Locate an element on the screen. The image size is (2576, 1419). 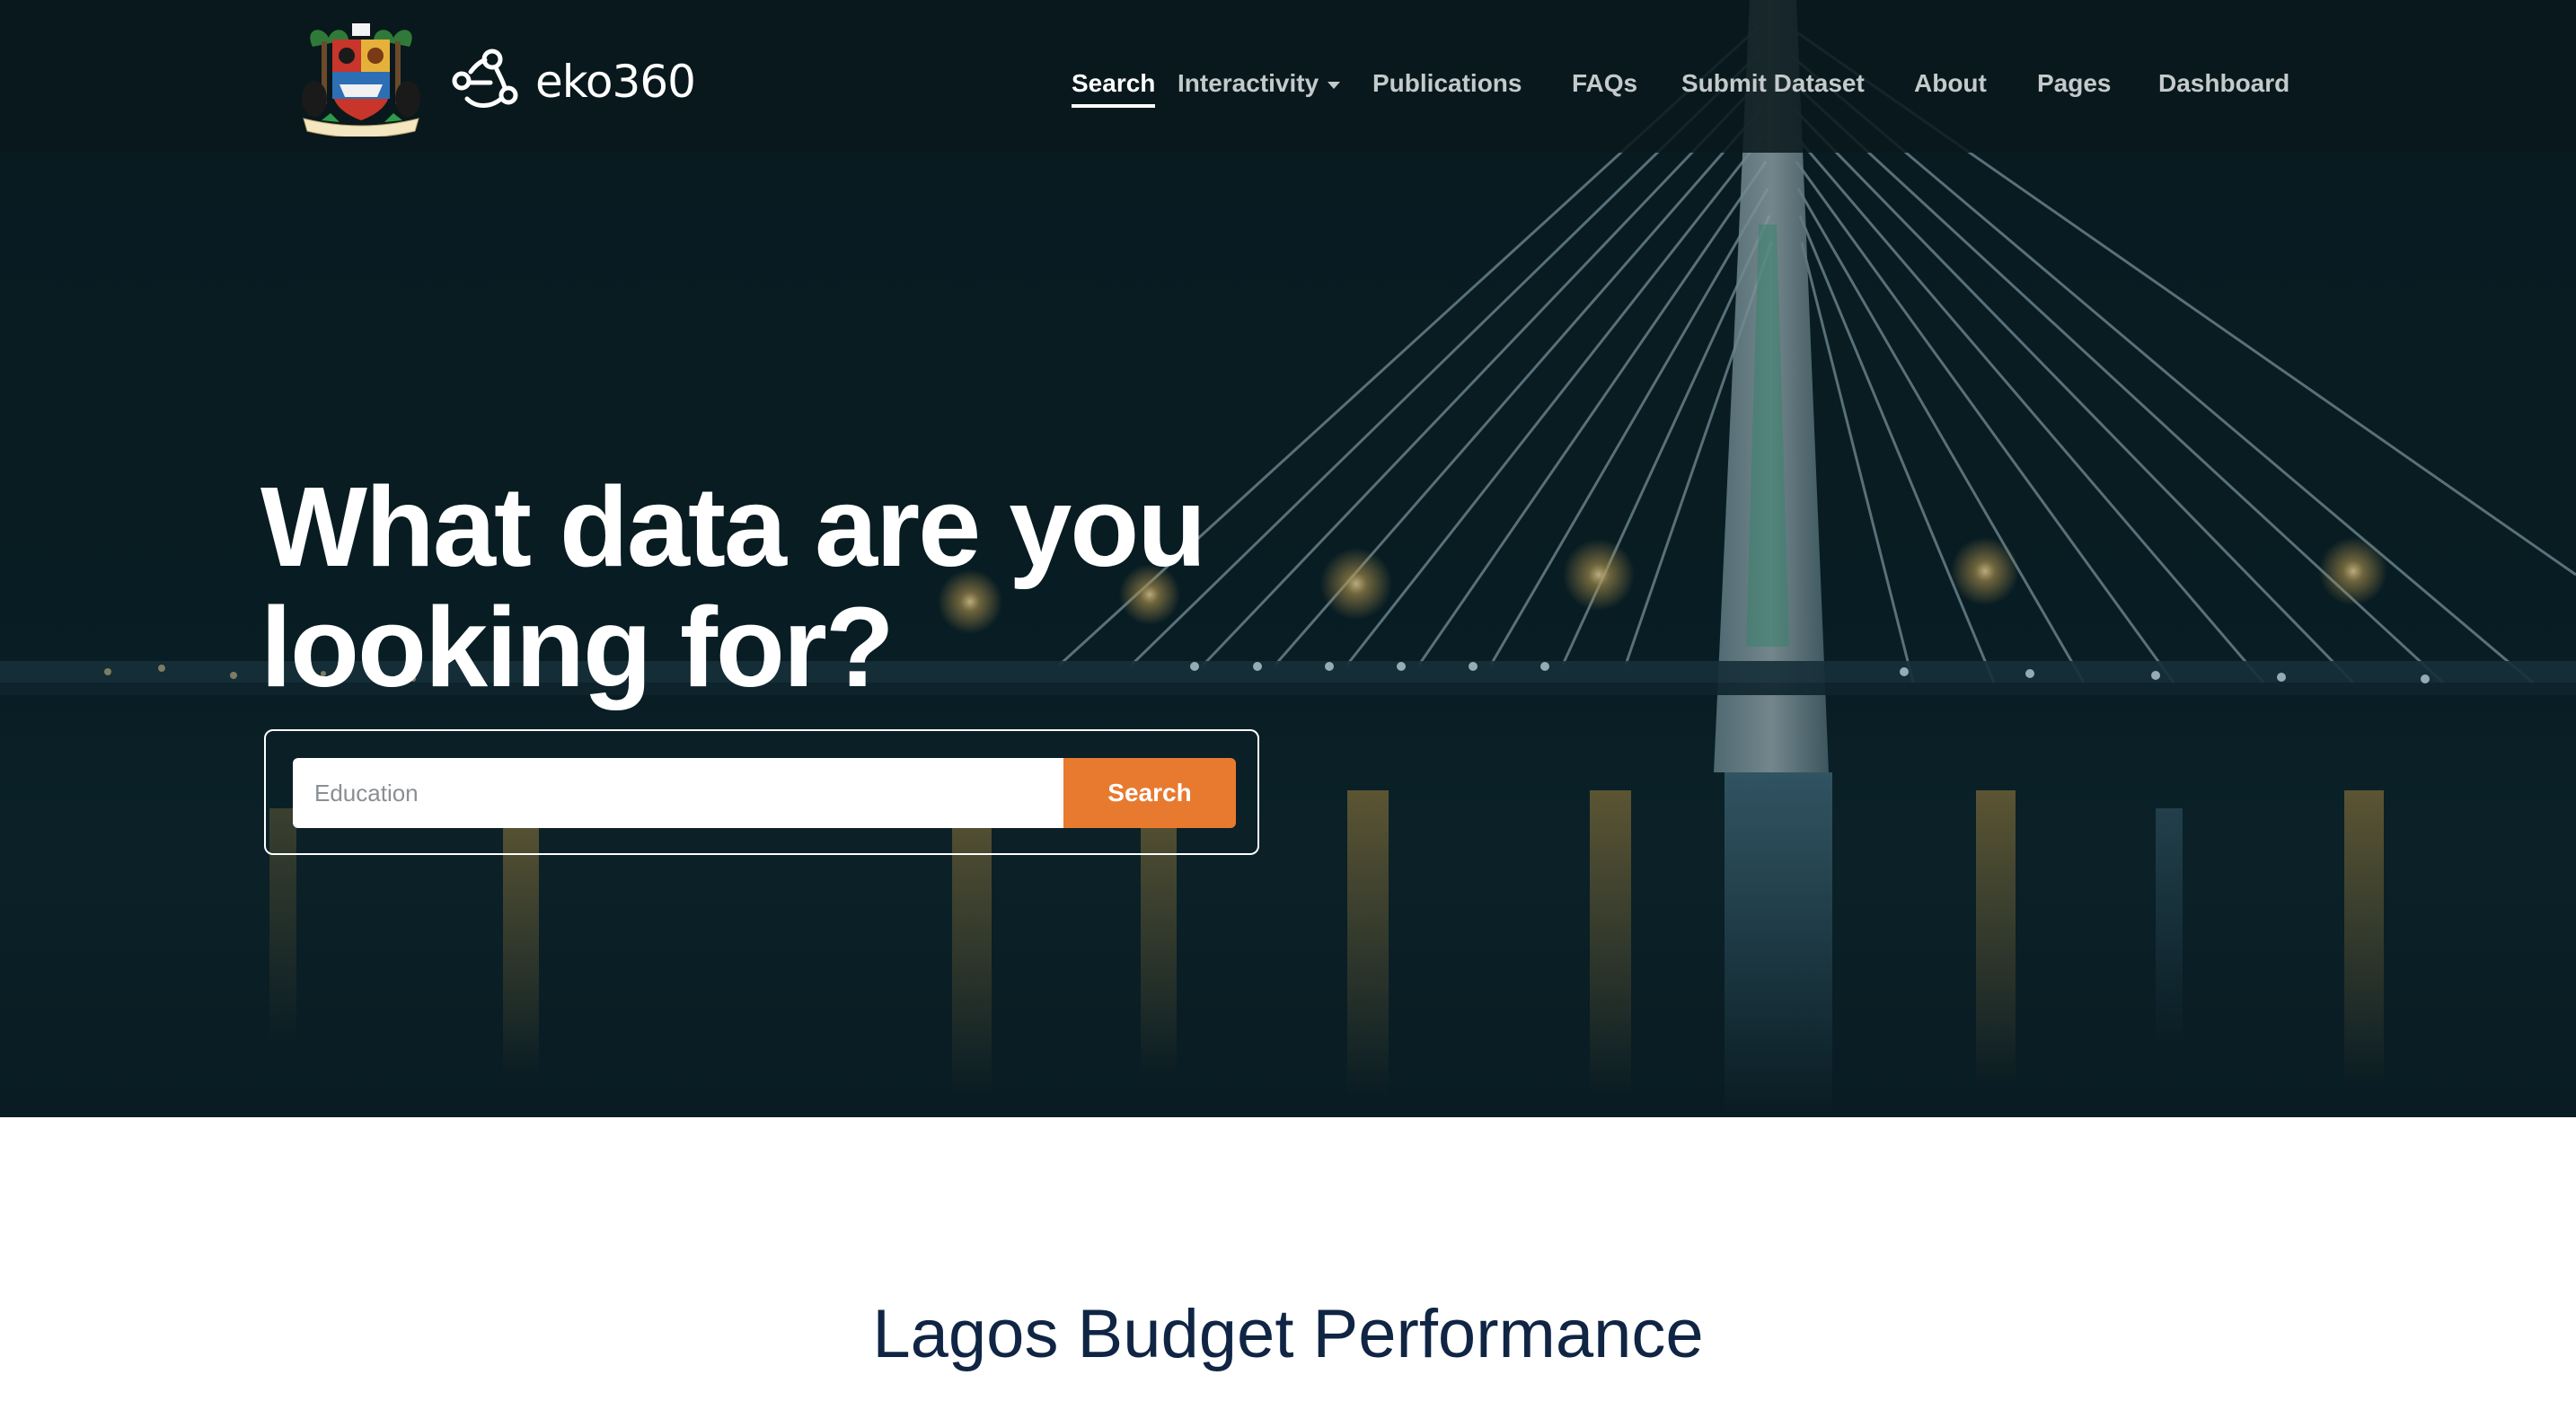
hero-headline: What data are you looking for? is located at coordinates (844, 587).